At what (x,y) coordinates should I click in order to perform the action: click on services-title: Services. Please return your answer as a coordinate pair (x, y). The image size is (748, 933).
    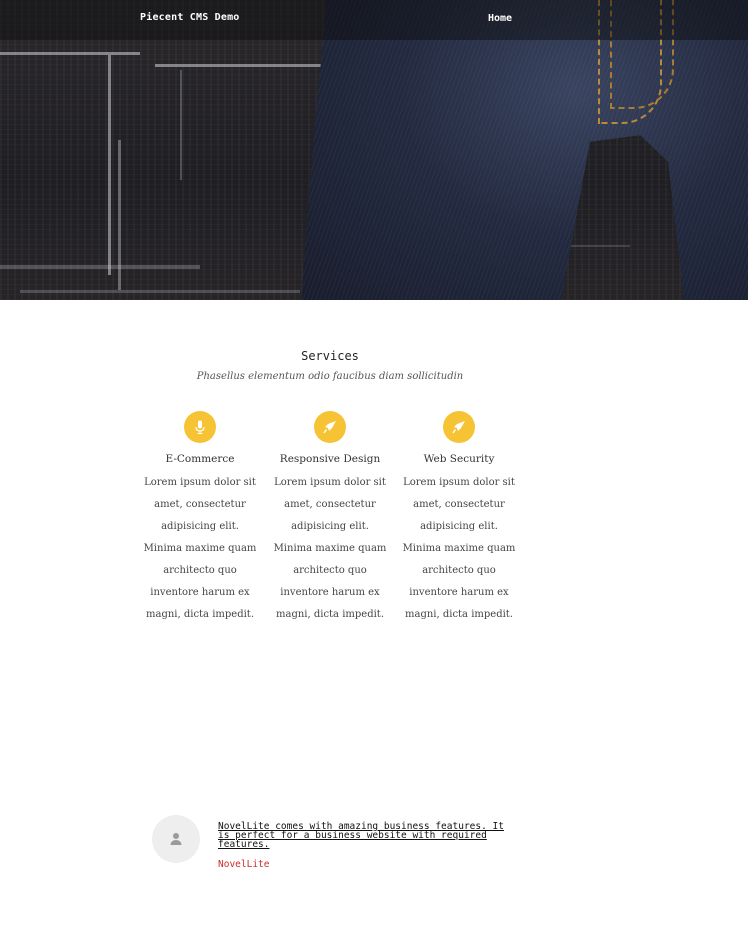
    Looking at the image, I should click on (330, 356).